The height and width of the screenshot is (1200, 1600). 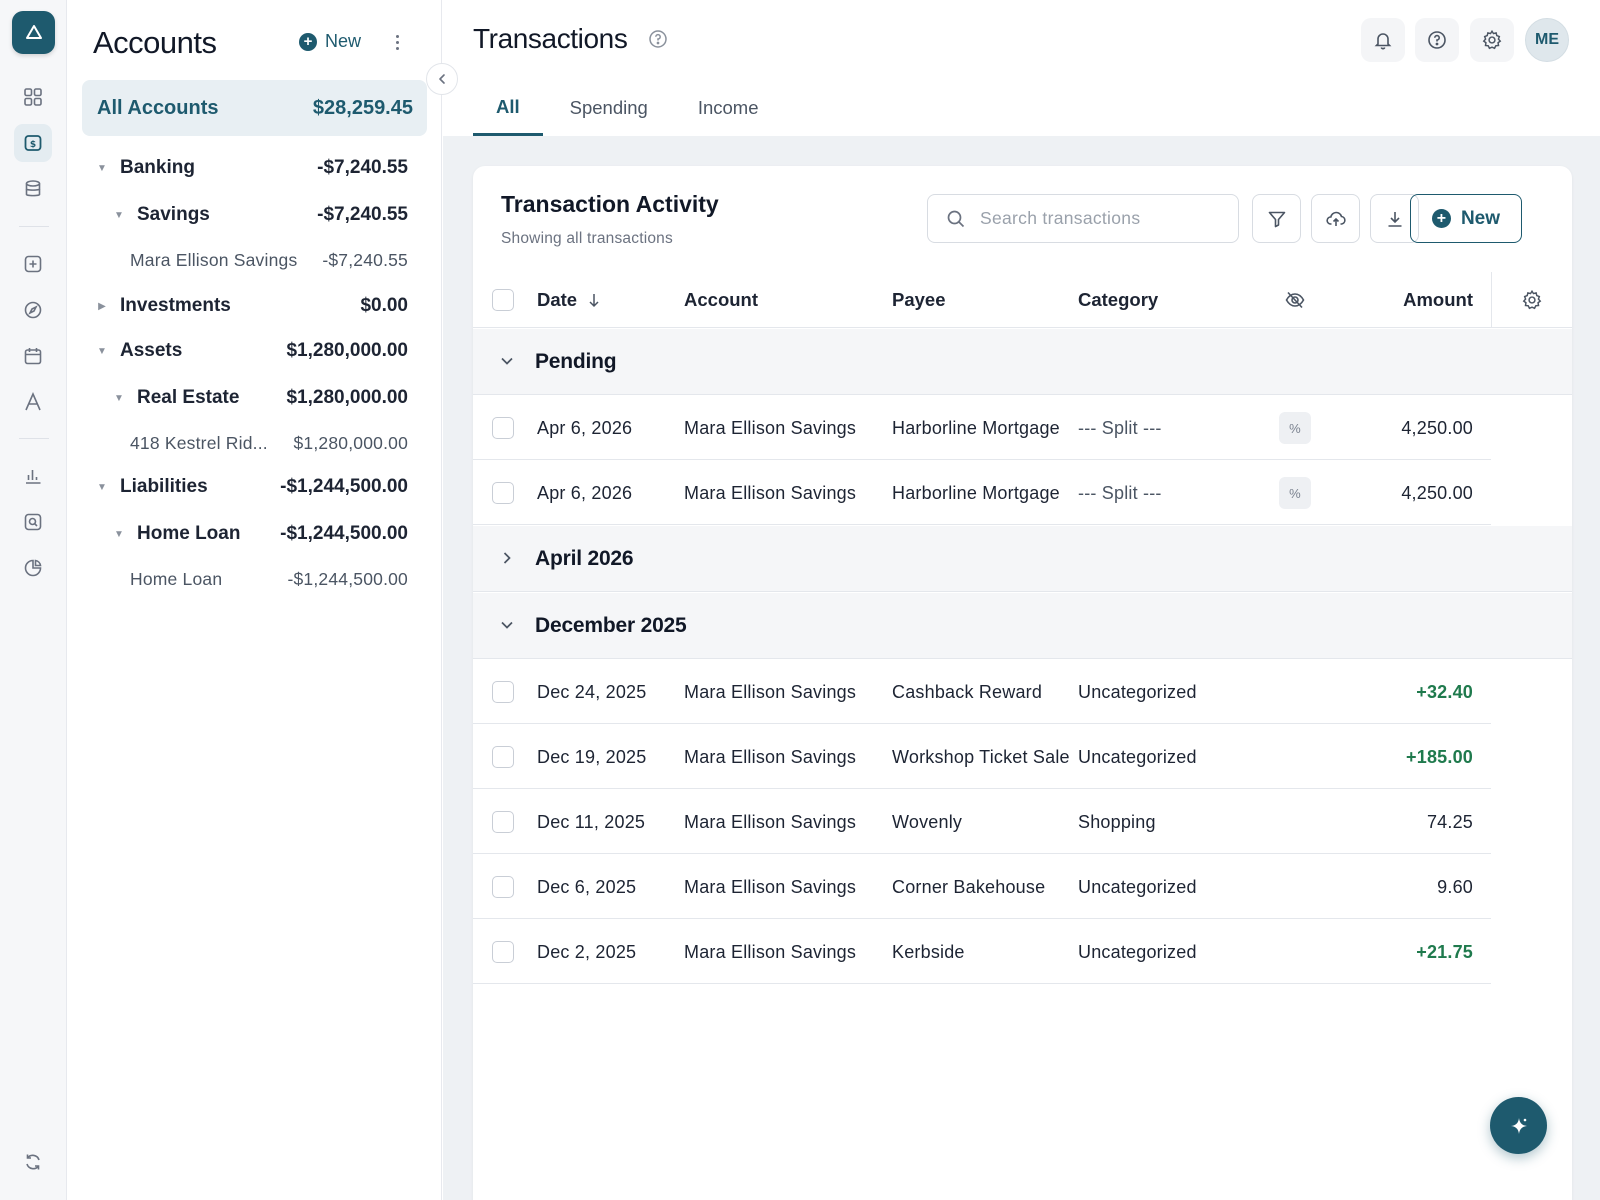 What do you see at coordinates (254, 168) in the screenshot?
I see `tree-item-banking: ▼ Banking -$7,240.55` at bounding box center [254, 168].